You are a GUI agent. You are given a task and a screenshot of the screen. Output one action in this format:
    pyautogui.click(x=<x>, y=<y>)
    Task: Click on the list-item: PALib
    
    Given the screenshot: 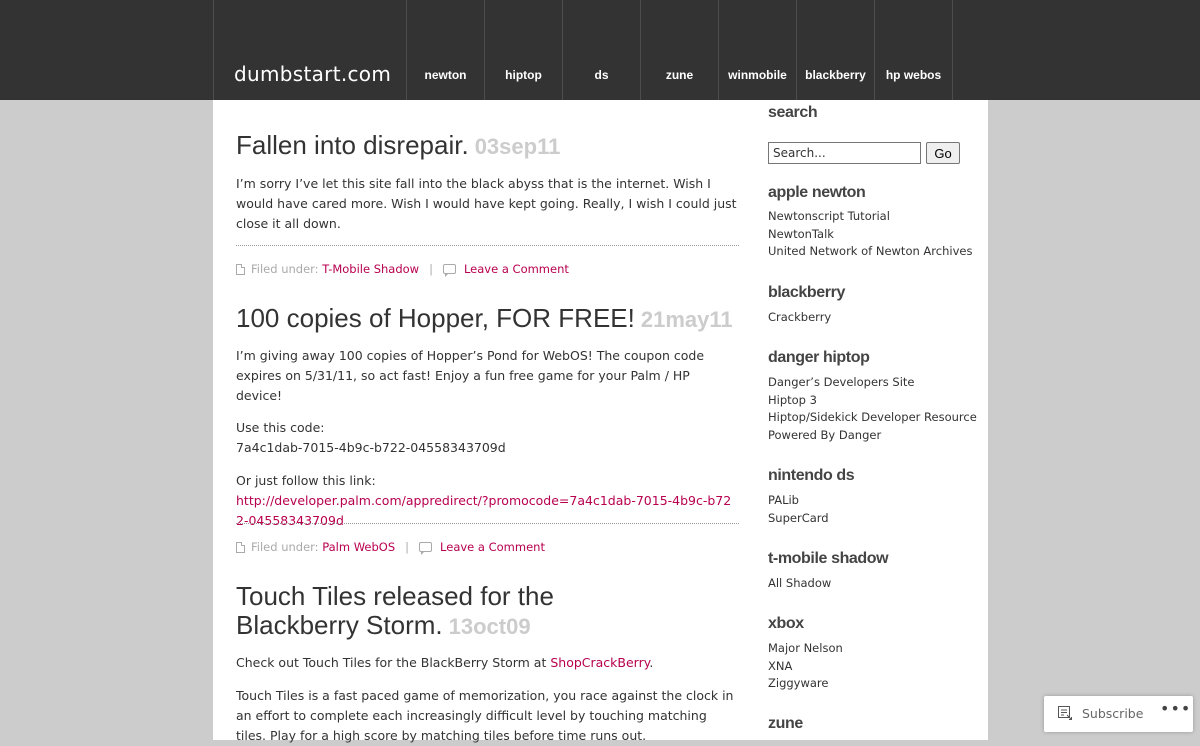 What is the action you would take?
    pyautogui.click(x=798, y=501)
    